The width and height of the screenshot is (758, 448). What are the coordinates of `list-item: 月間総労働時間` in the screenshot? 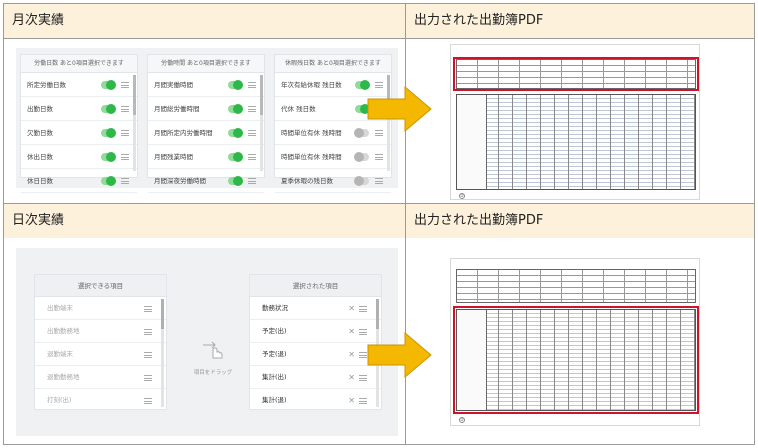 It's located at (206, 109).